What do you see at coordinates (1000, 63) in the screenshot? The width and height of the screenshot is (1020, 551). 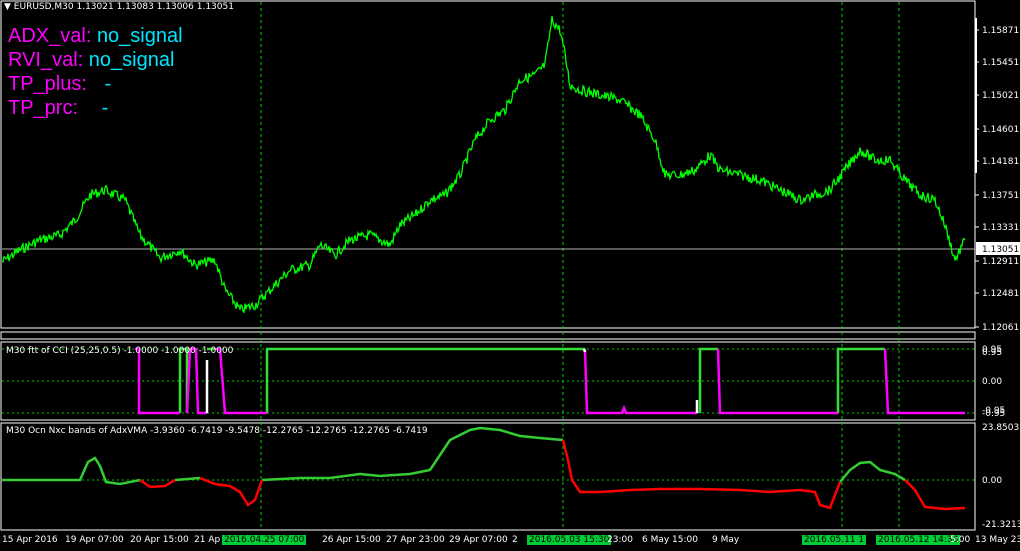 I see `price-tick-label: 1.15451` at bounding box center [1000, 63].